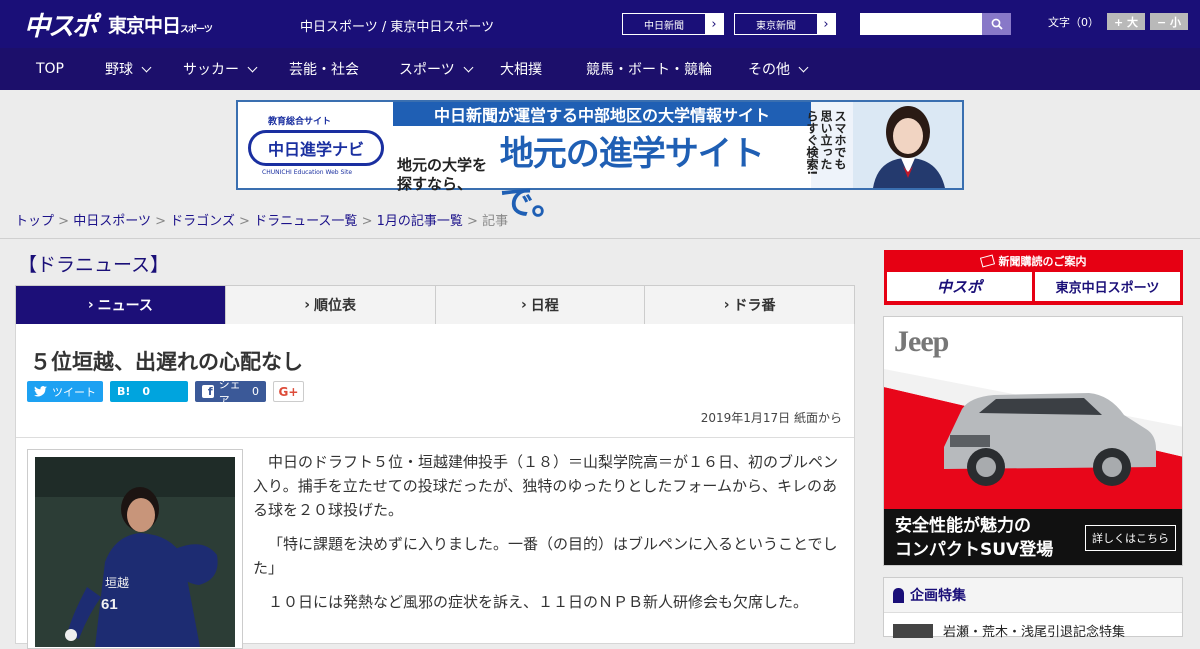 This screenshot has height=649, width=1200. I want to click on jeep-ad: Jeep 安全性能が魅力の コンパクトSUV登場 詳しくはこちら, so click(1033, 441).